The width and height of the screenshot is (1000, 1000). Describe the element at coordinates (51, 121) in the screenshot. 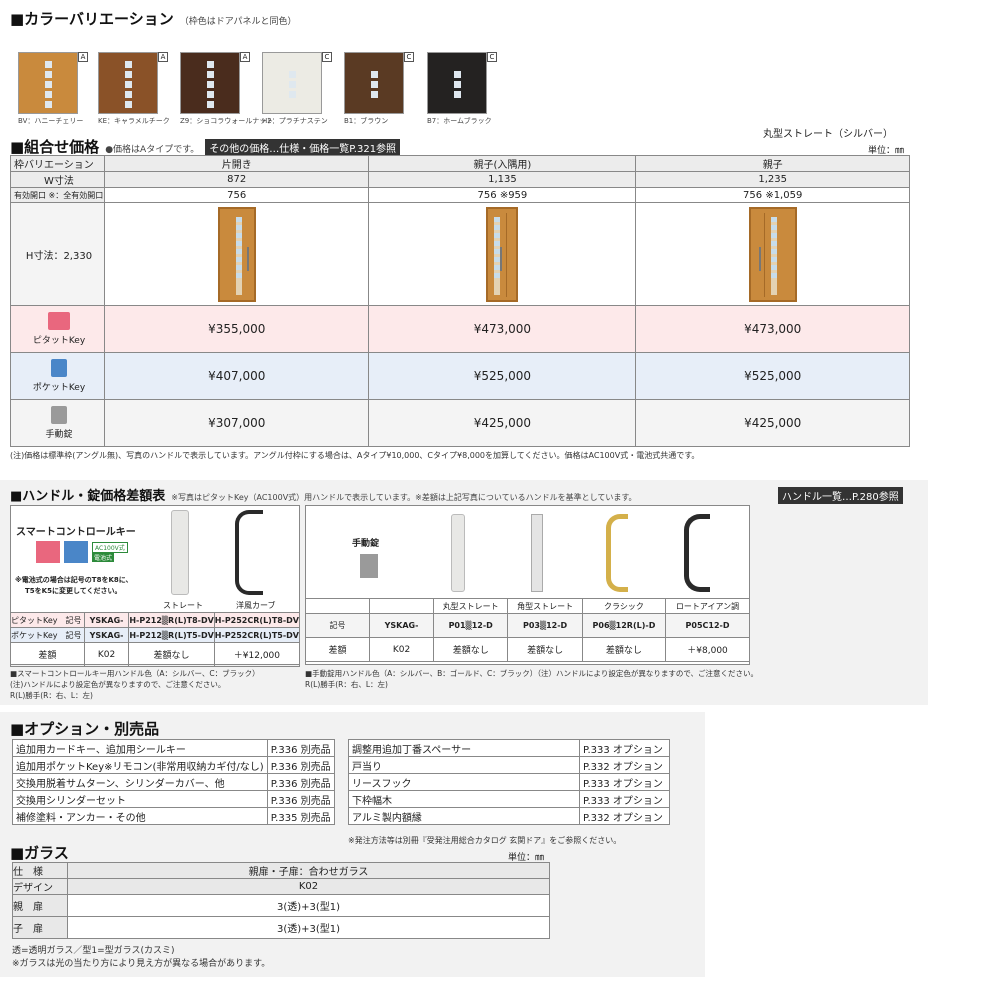

I see `swatch-caption: BV：ハニーチェリー` at that location.